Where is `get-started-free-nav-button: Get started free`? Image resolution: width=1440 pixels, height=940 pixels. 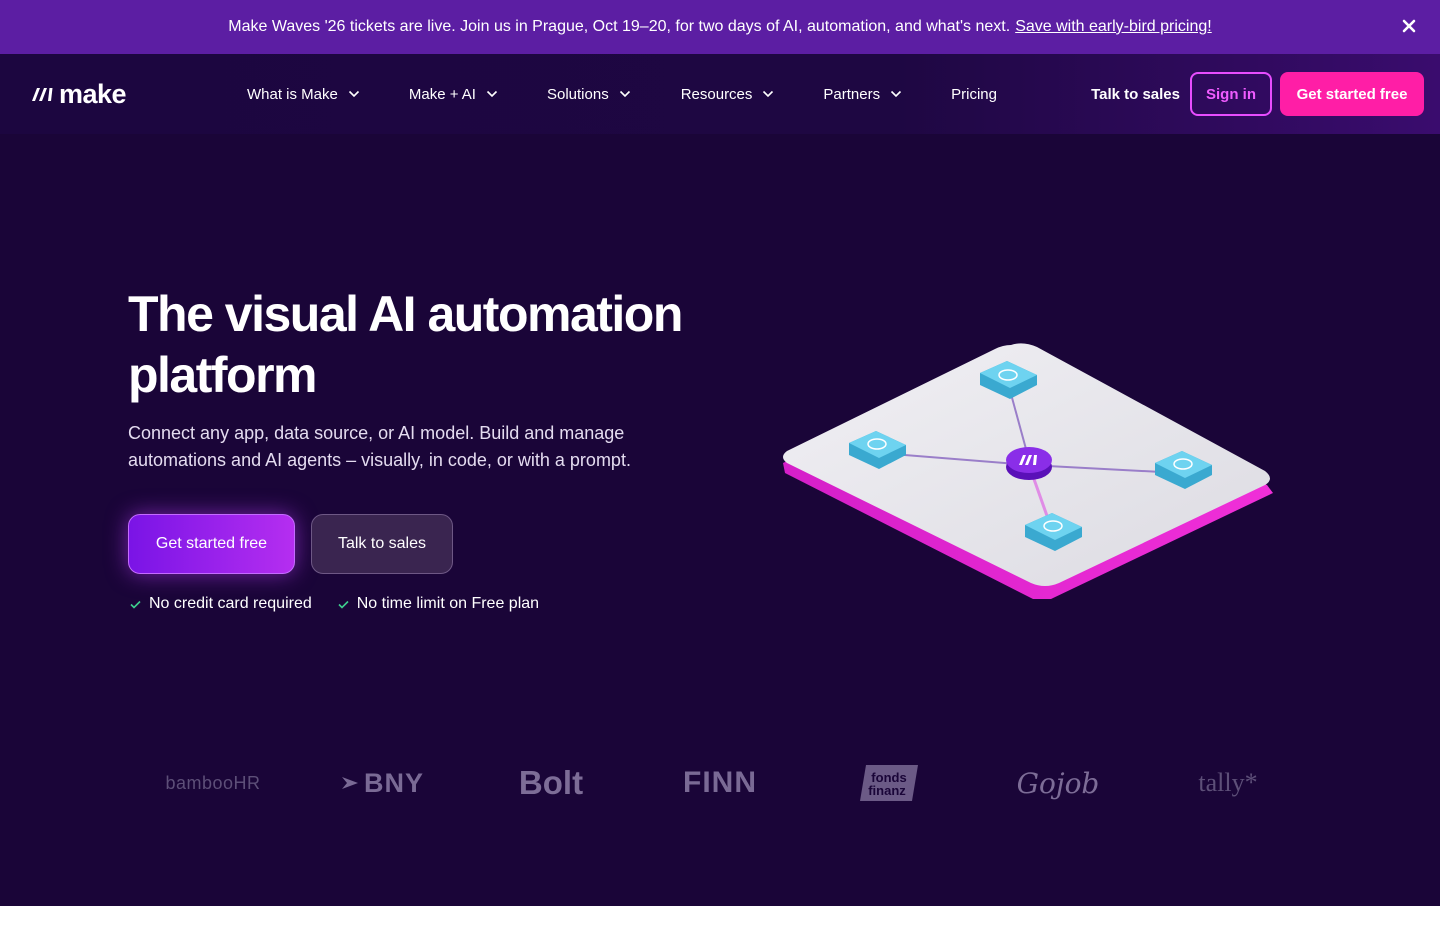
get-started-free-nav-button: Get started free is located at coordinates (1352, 94).